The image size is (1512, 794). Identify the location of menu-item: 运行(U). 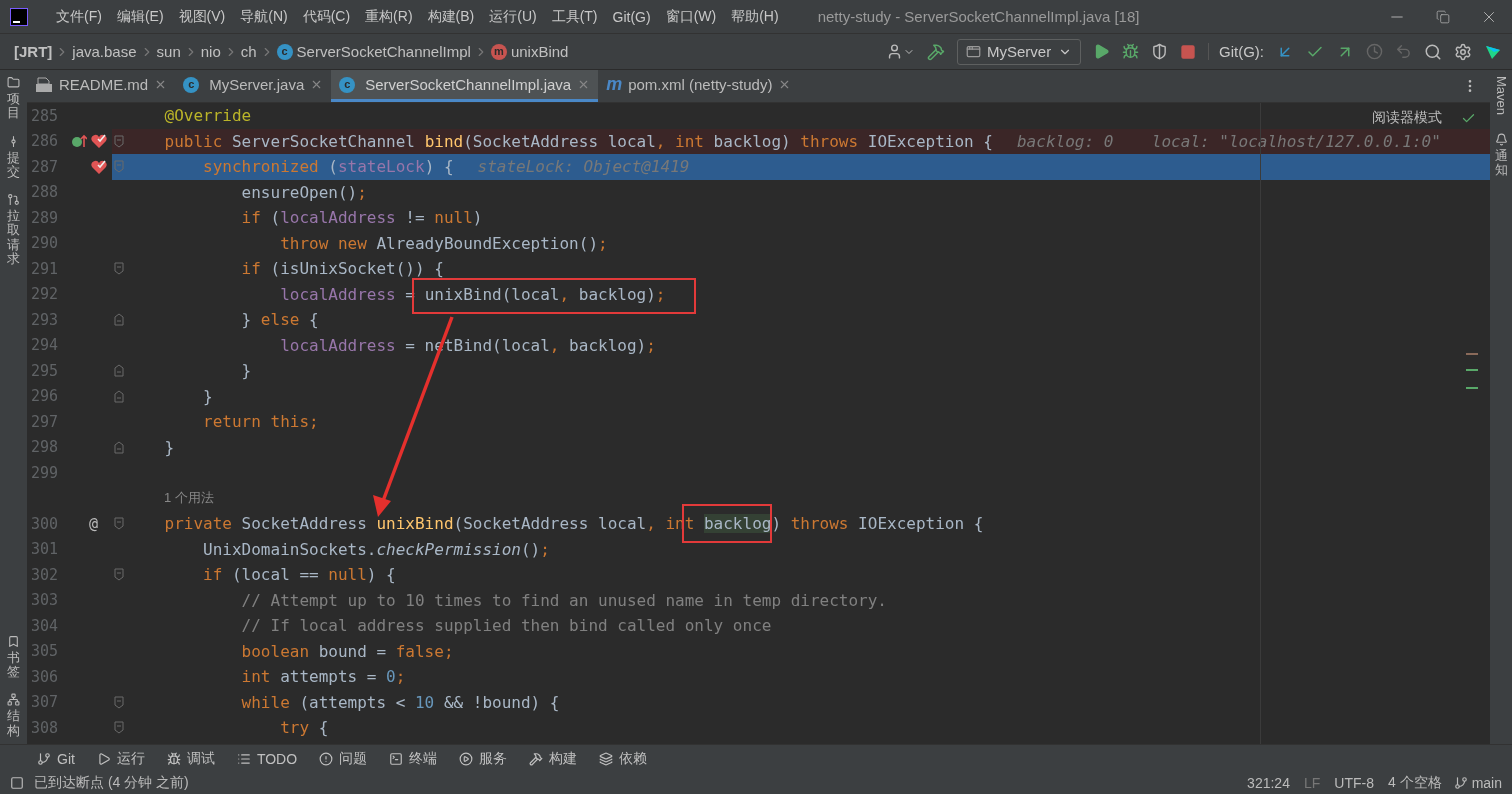
(513, 16).